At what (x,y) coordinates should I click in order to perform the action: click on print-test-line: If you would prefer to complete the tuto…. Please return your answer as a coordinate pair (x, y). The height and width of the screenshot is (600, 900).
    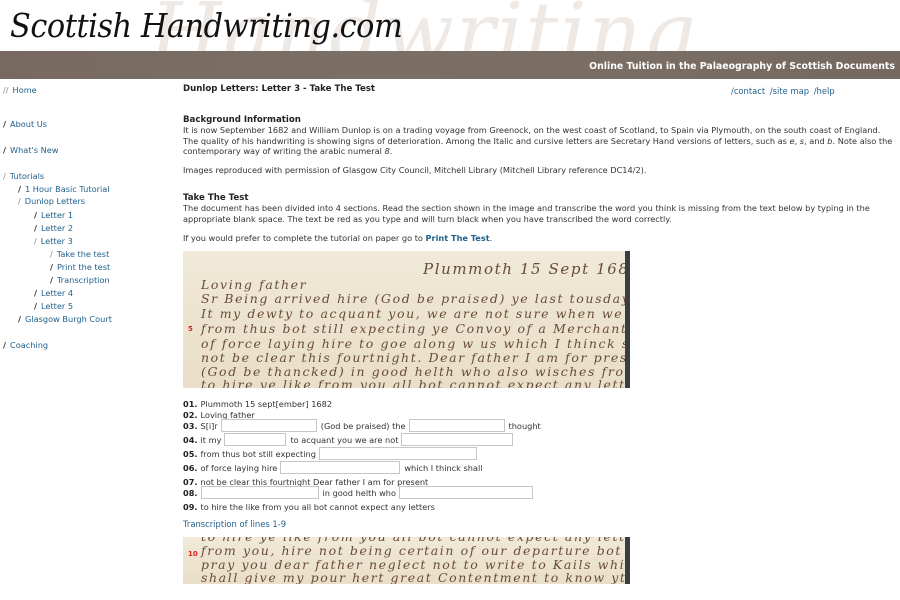
    Looking at the image, I should click on (337, 238).